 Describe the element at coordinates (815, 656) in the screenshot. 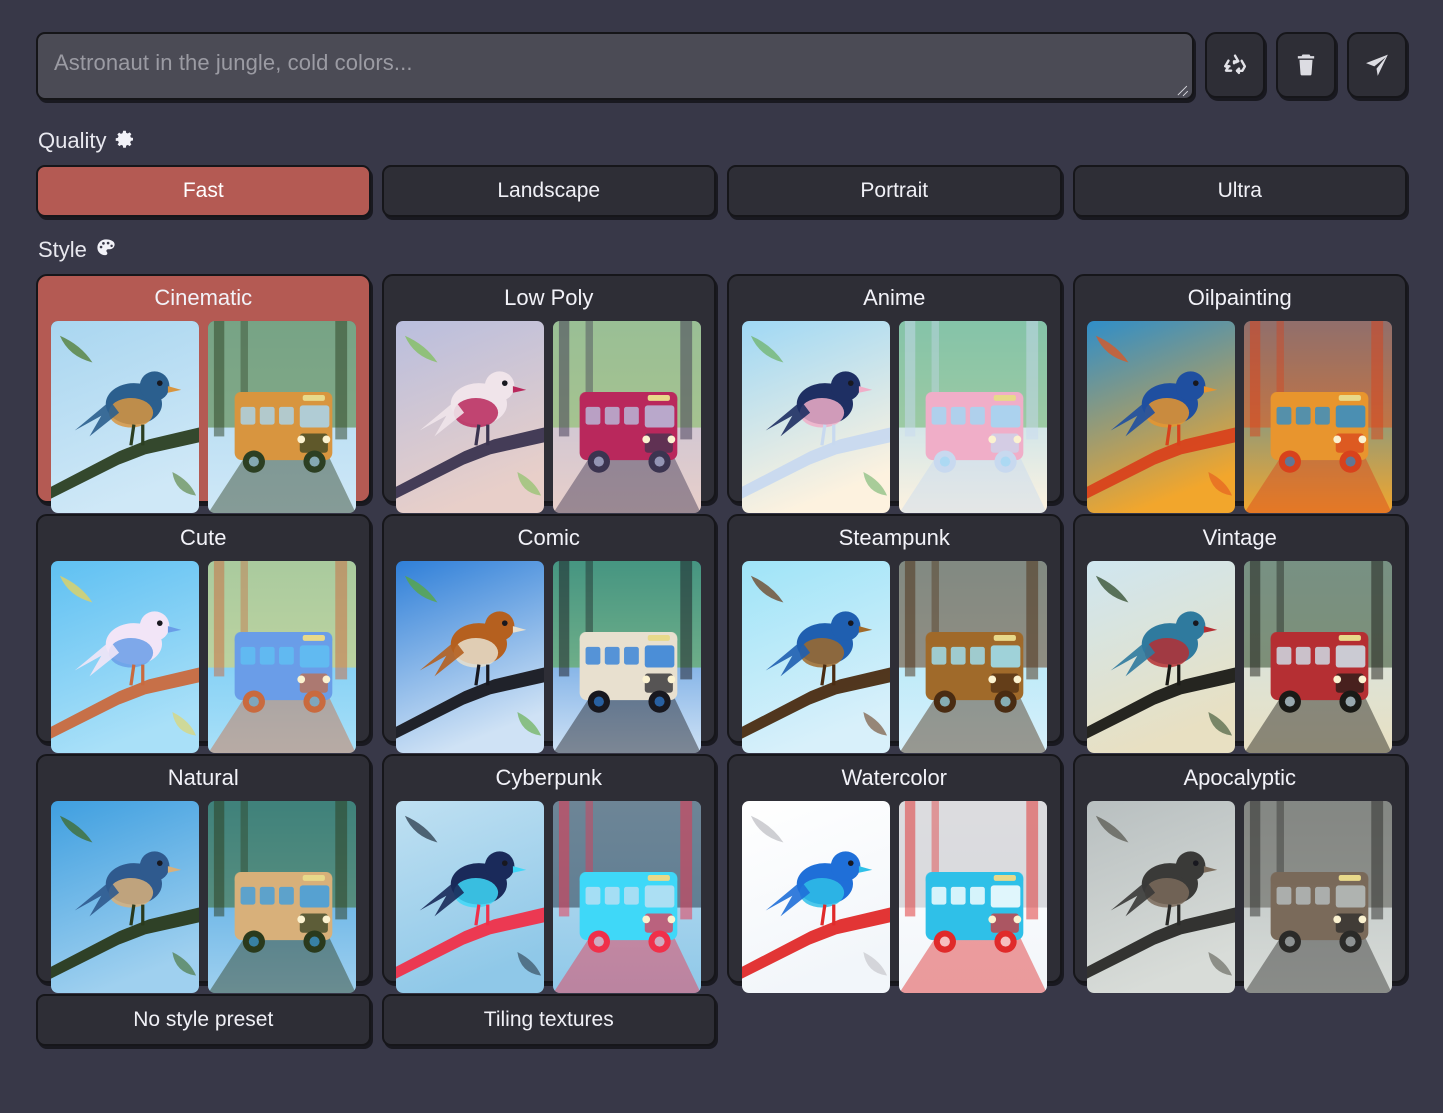

I see `preview-bird-steampunk` at that location.